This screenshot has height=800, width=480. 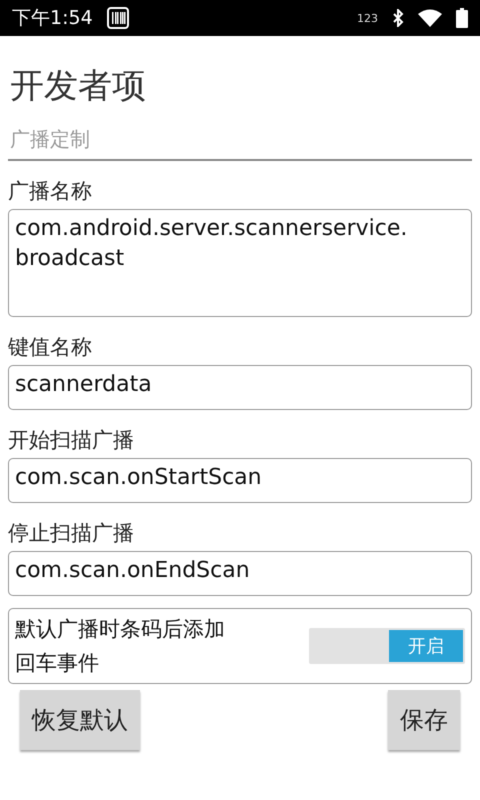 I want to click on battery-icon, so click(x=462, y=18).